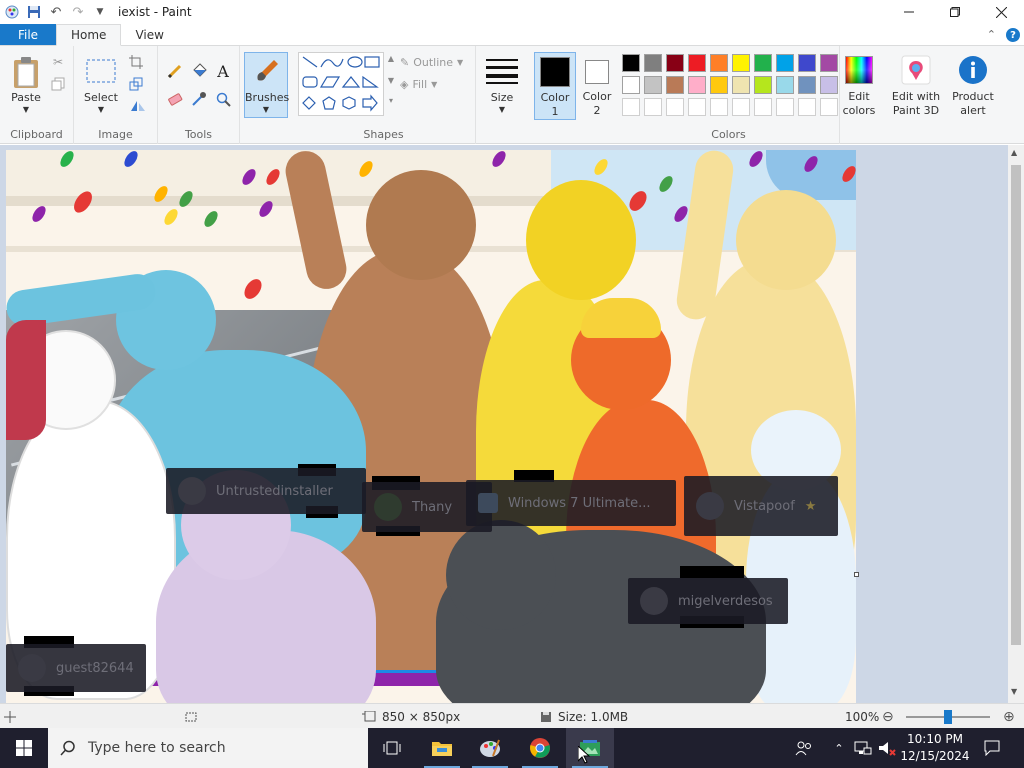 The image size is (1024, 768). Describe the element at coordinates (34, 12) in the screenshot. I see `save-icon` at that location.